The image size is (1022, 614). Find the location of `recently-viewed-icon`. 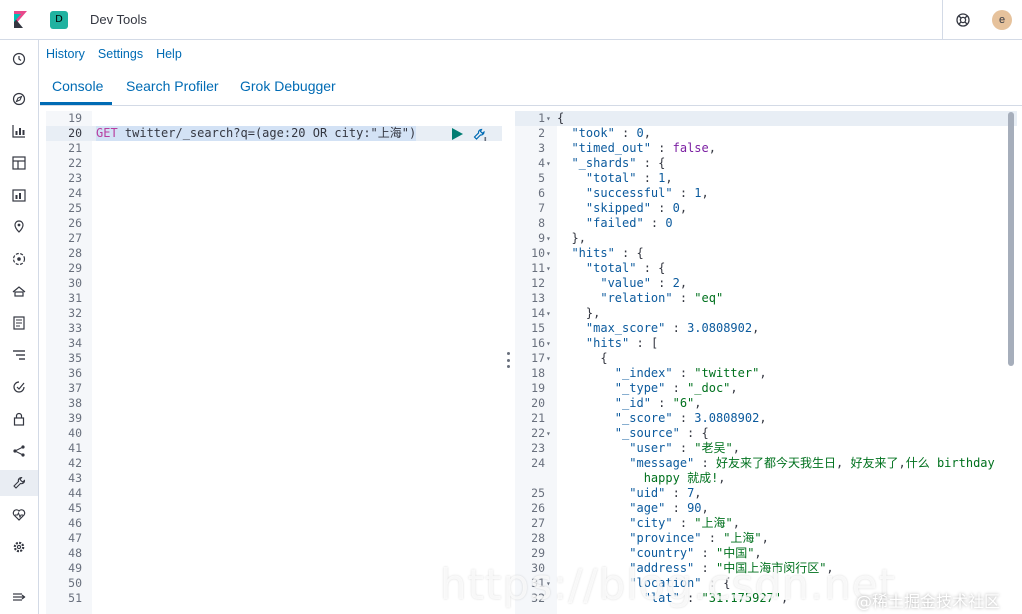

recently-viewed-icon is located at coordinates (19, 59).